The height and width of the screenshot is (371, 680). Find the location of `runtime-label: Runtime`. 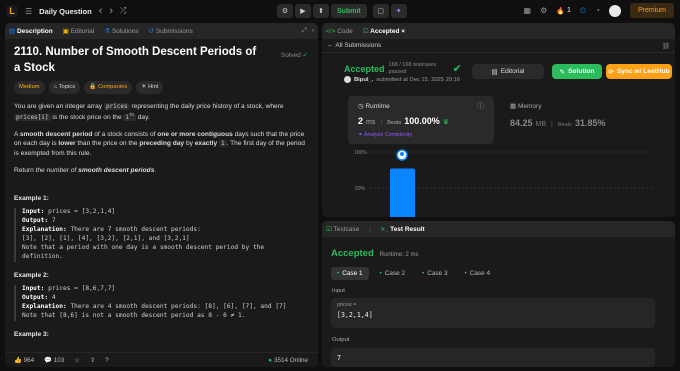

runtime-label: Runtime is located at coordinates (377, 106).